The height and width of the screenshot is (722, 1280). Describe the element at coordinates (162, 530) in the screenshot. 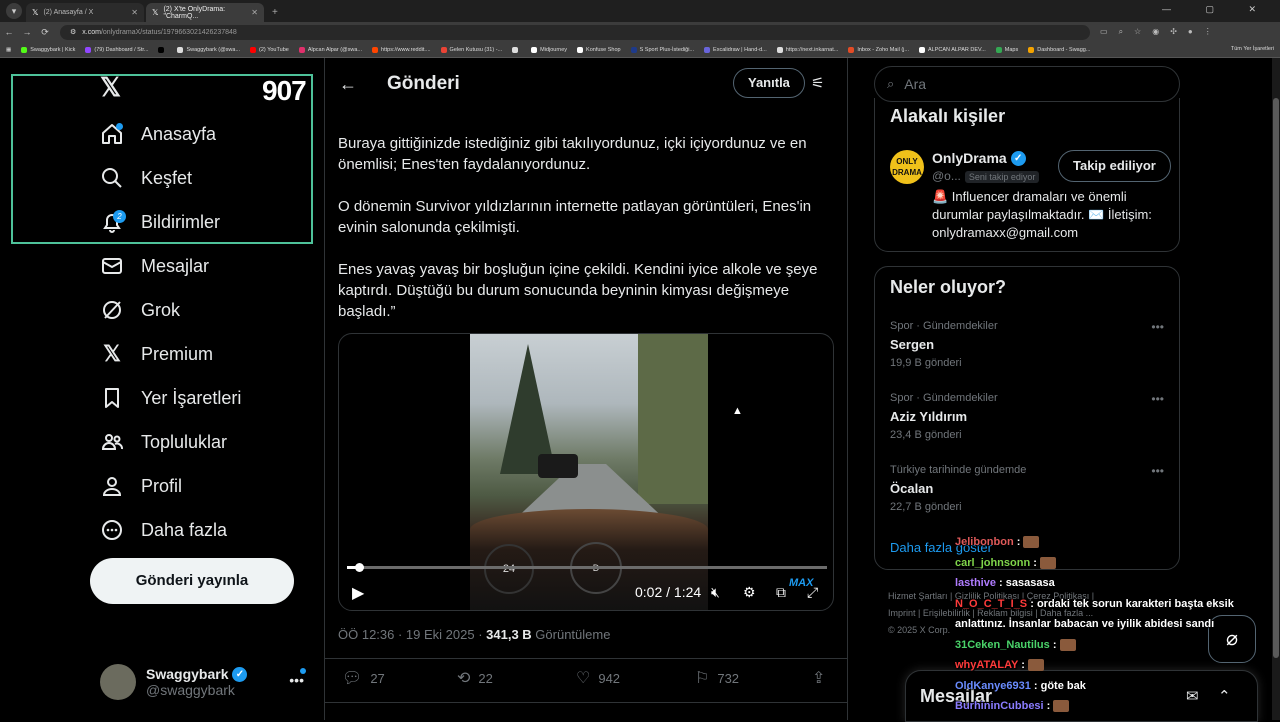

I see `nav-item-more: Daha fazla` at that location.